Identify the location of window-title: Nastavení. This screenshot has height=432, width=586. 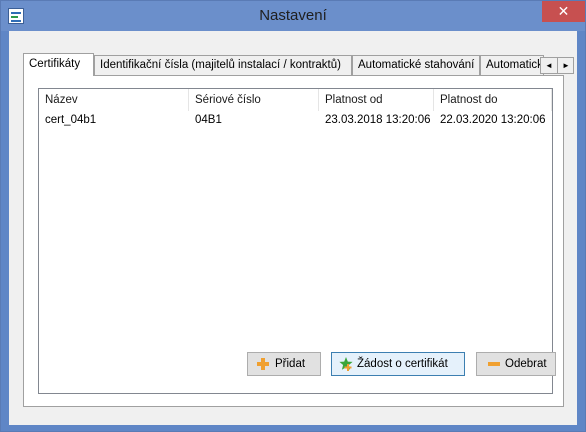
(293, 15).